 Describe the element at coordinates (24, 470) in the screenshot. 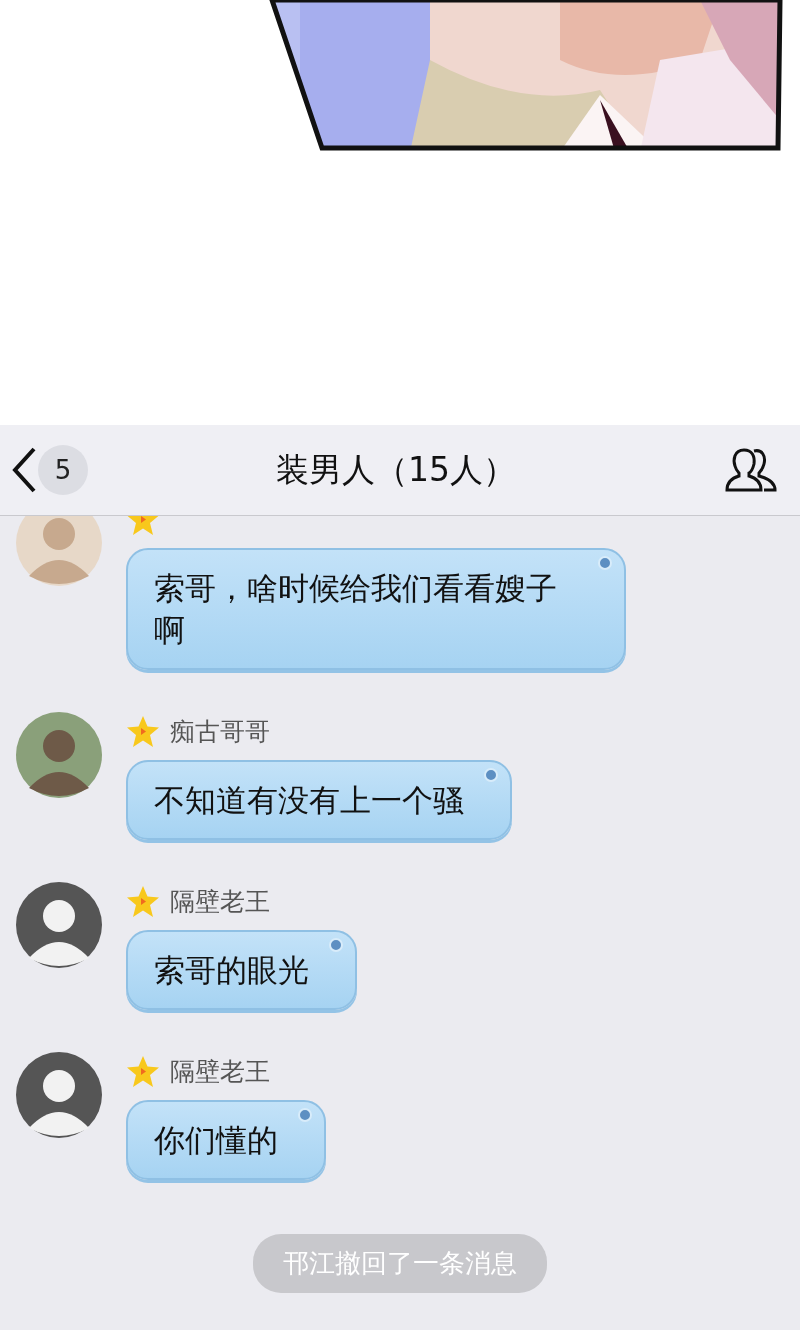

I see `back-icon` at that location.